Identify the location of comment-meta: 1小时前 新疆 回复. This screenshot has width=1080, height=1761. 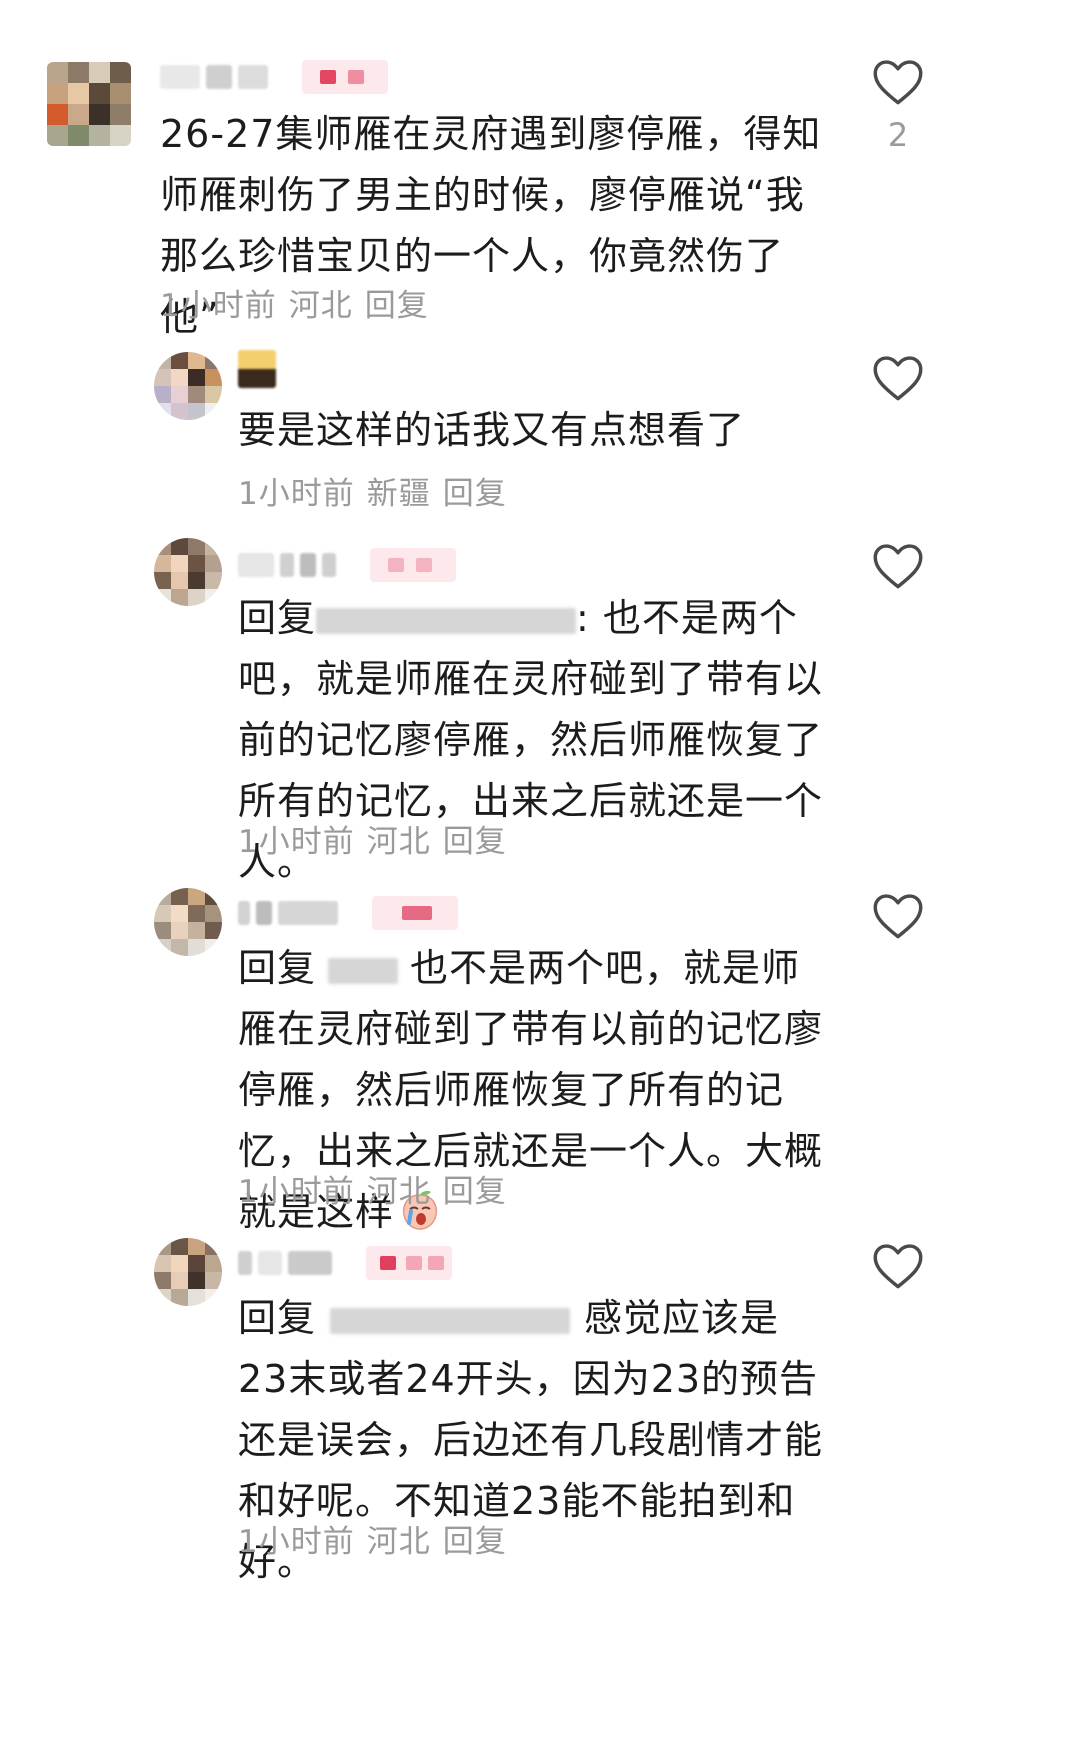
(372, 490).